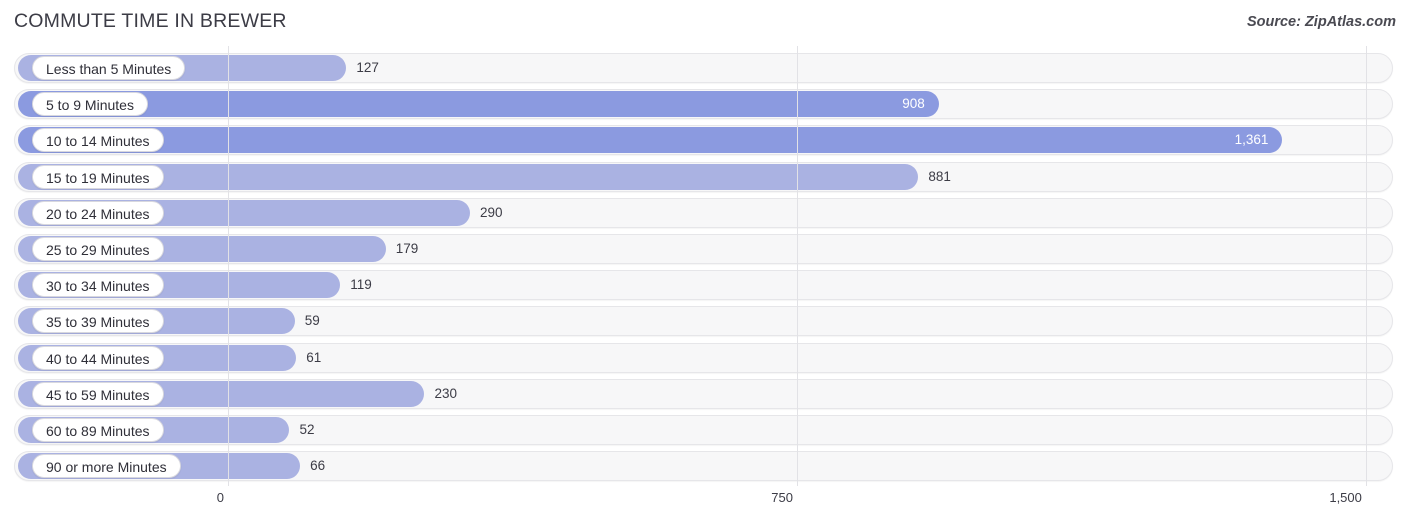 The height and width of the screenshot is (522, 1406). I want to click on bar-value-label: 59, so click(312, 321).